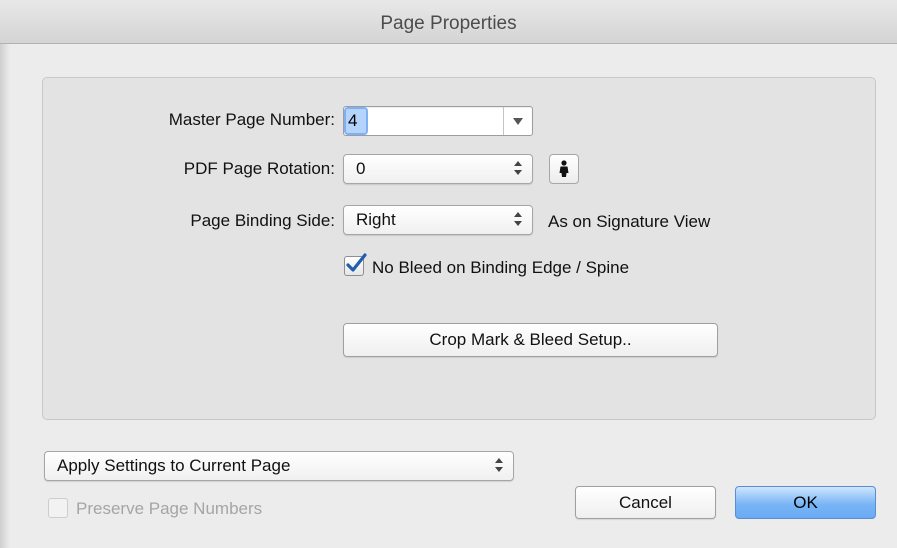 This screenshot has width=897, height=548. What do you see at coordinates (259, 168) in the screenshot?
I see `pdf-page-rotation-label: PDF Page Rotation:` at bounding box center [259, 168].